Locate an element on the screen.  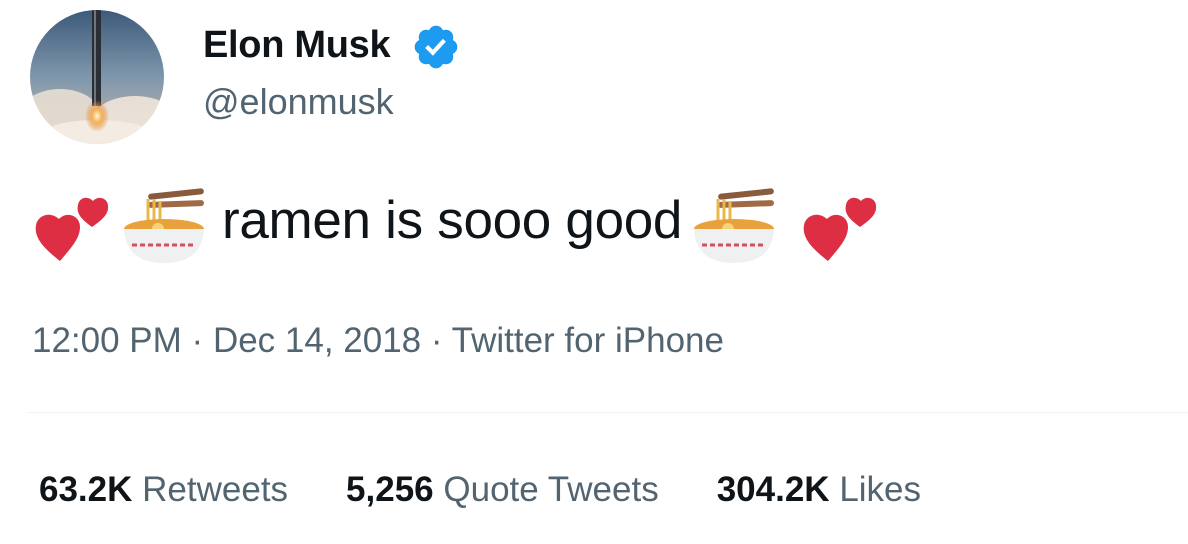
tweet-time: 12:00 PM is located at coordinates (107, 340).